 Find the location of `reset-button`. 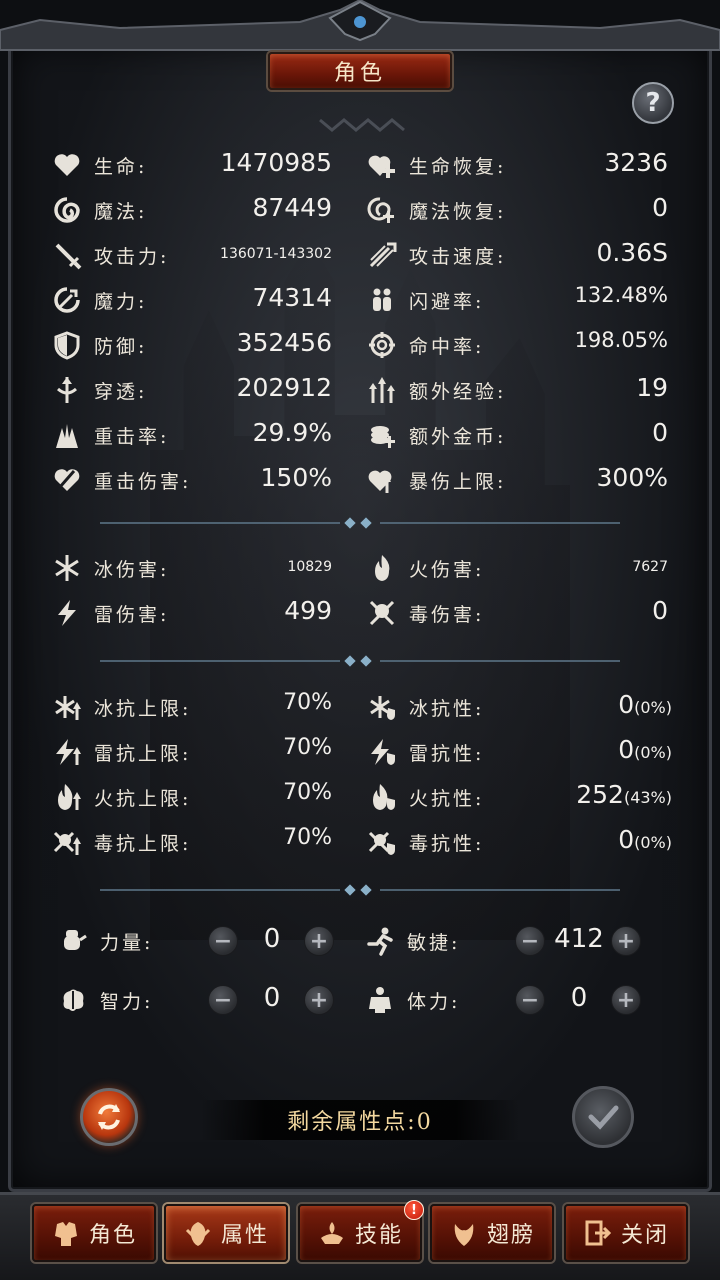

reset-button is located at coordinates (109, 1117).